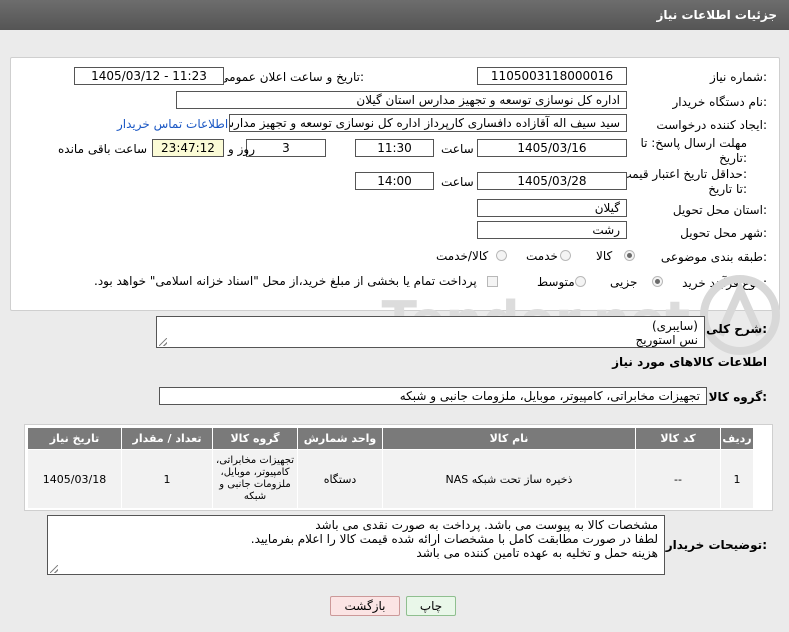 The image size is (789, 632). Describe the element at coordinates (552, 181) in the screenshot. I see `validity-date-field: 1405/03/28` at that location.